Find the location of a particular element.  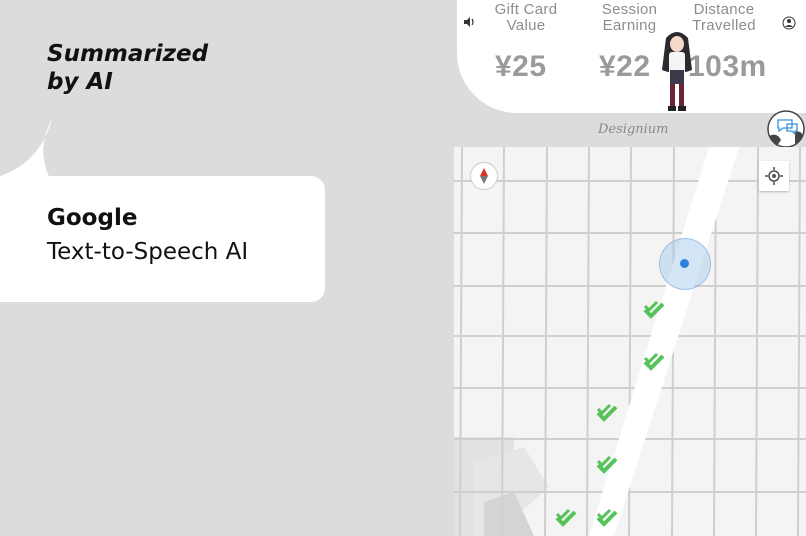

compass-icon is located at coordinates (484, 176).